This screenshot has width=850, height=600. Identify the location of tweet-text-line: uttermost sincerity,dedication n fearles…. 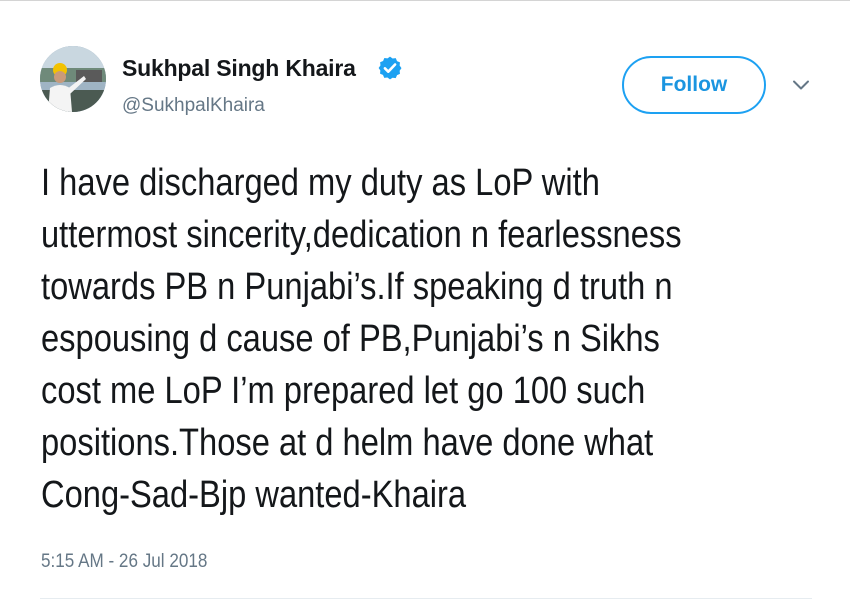
(361, 235).